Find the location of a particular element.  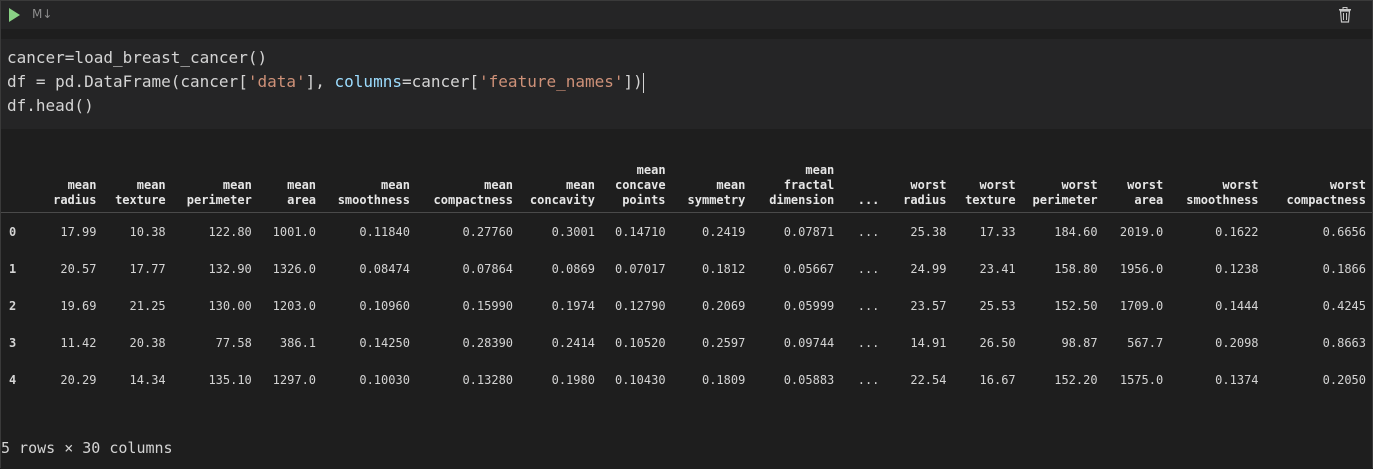

table-cell: 0.05999 is located at coordinates (809, 305).